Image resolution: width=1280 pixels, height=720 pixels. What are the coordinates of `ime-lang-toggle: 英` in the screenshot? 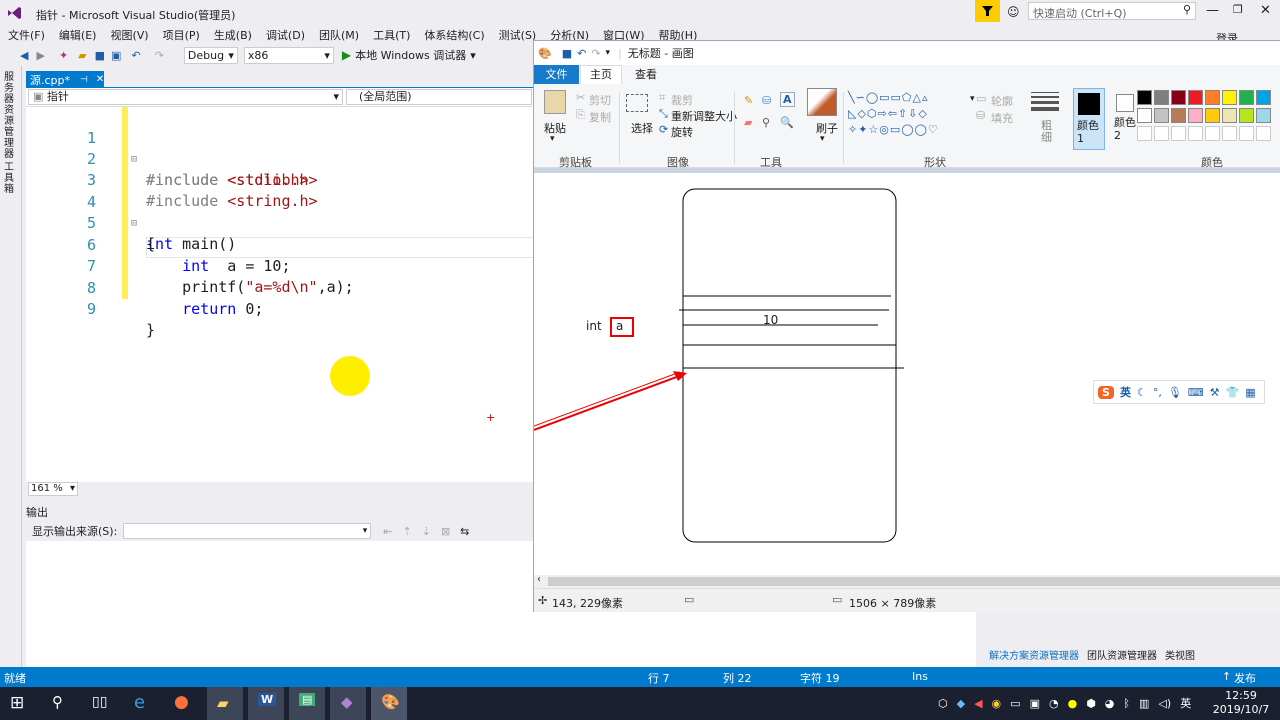 It's located at (1125, 392).